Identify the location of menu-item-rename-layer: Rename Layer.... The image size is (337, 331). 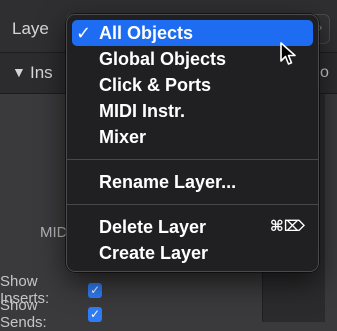
(192, 182).